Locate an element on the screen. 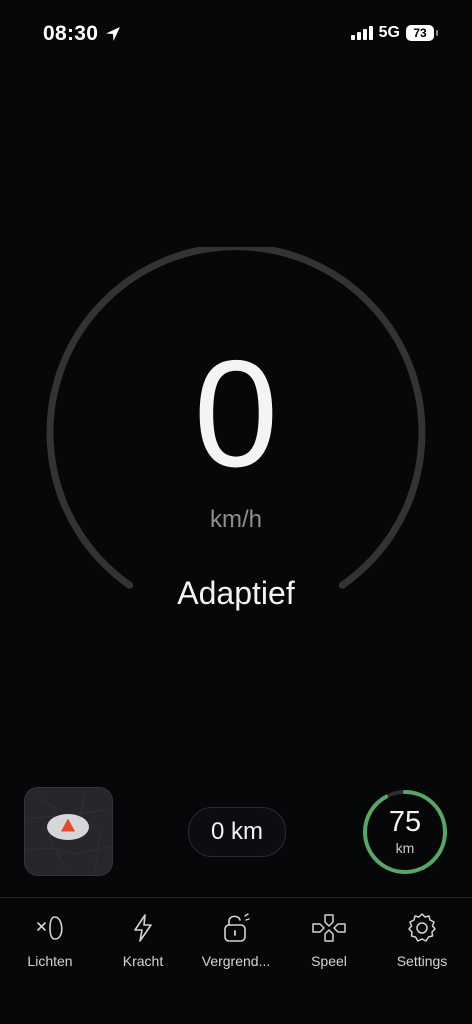 The image size is (472, 1024). map-button is located at coordinates (68, 831).